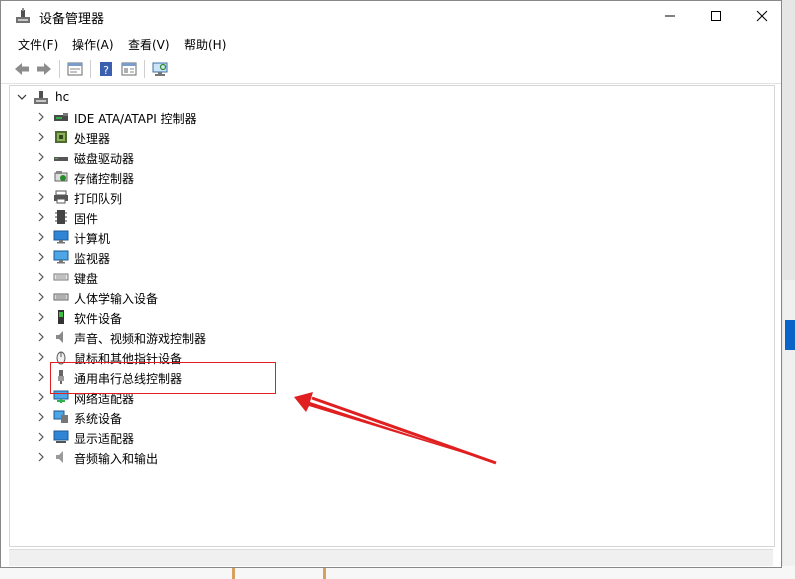 The width and height of the screenshot is (795, 579). I want to click on toolbar: ?, so click(391, 69).